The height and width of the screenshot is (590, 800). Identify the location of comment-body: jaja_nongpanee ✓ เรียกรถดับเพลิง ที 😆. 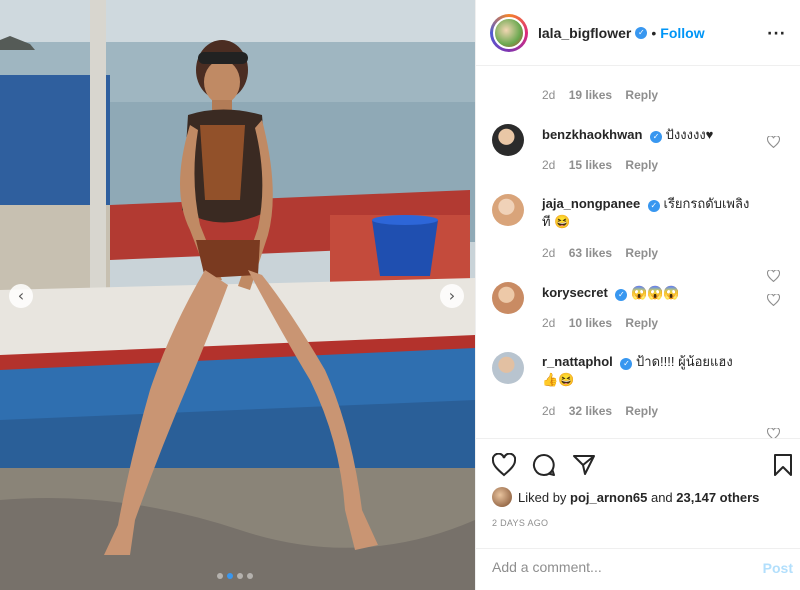
(652, 213).